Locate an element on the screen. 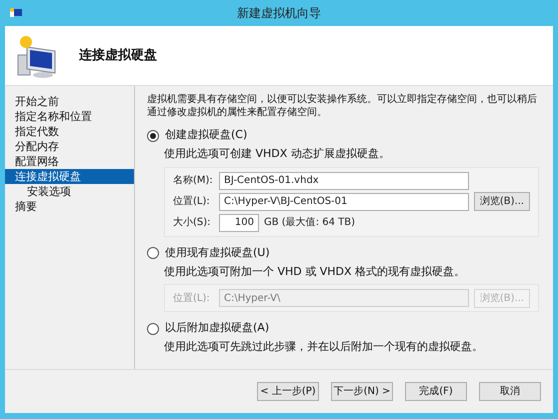  wizard-button: < 上一步(P) is located at coordinates (288, 391).